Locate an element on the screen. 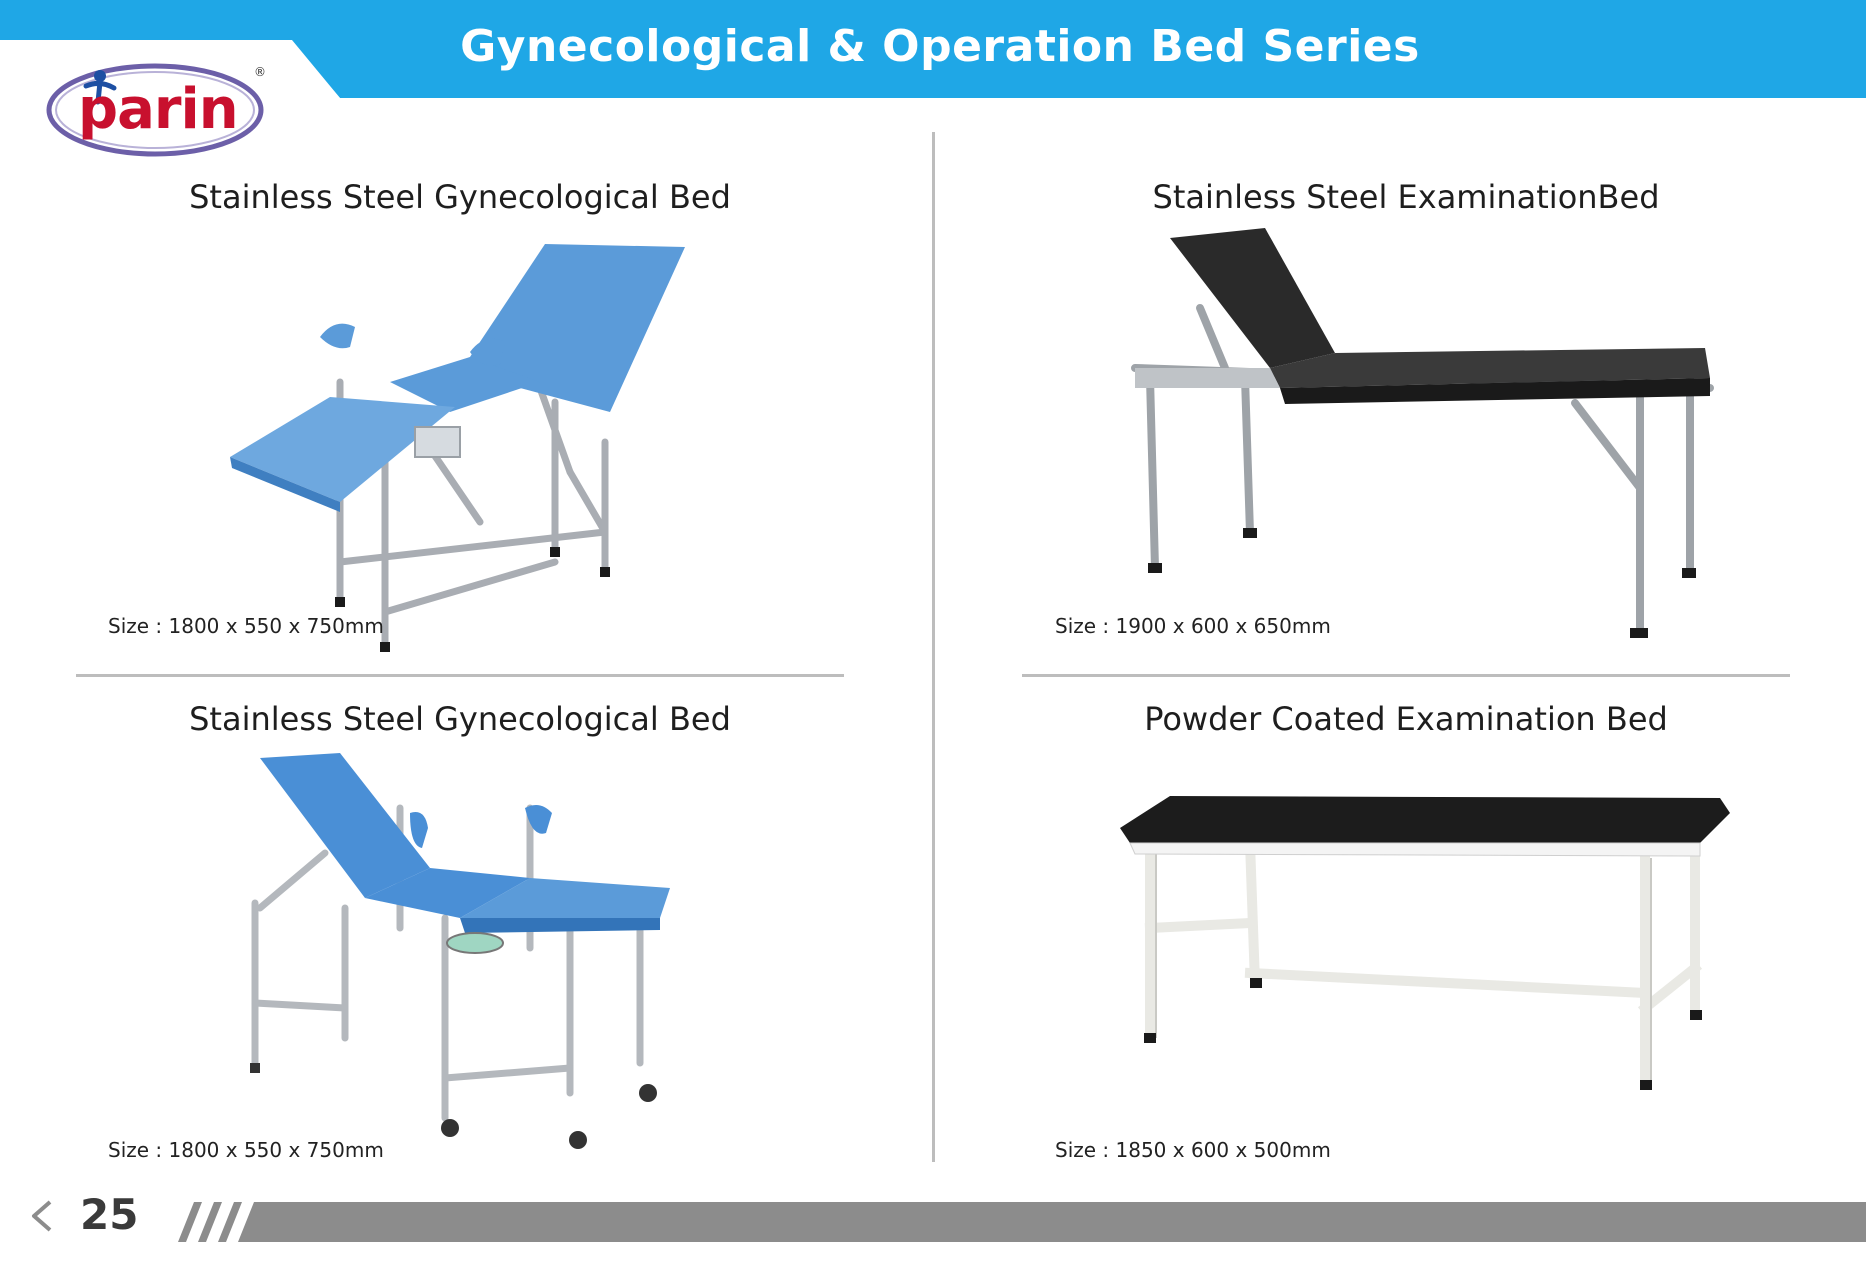 The width and height of the screenshot is (1866, 1266). powder-coated-bed-image is located at coordinates (1425, 943).